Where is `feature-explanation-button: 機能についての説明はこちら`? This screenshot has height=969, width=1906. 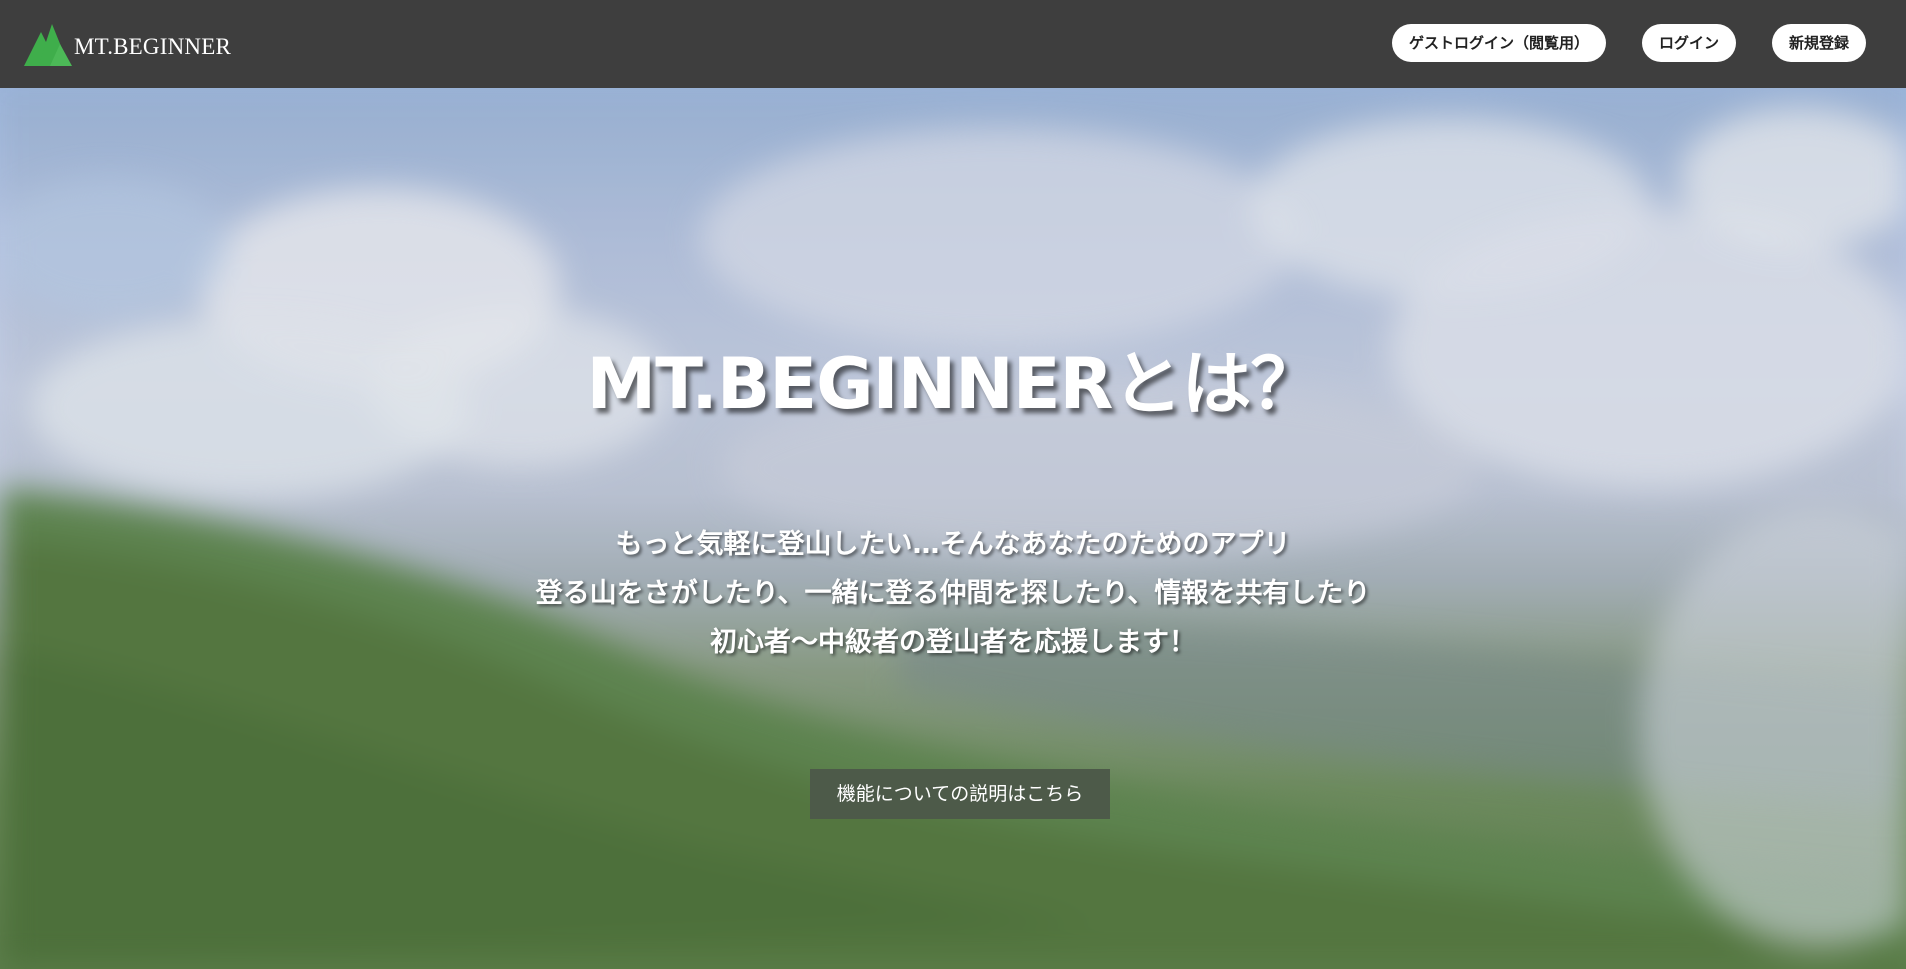
feature-explanation-button: 機能についての説明はこちら is located at coordinates (960, 794).